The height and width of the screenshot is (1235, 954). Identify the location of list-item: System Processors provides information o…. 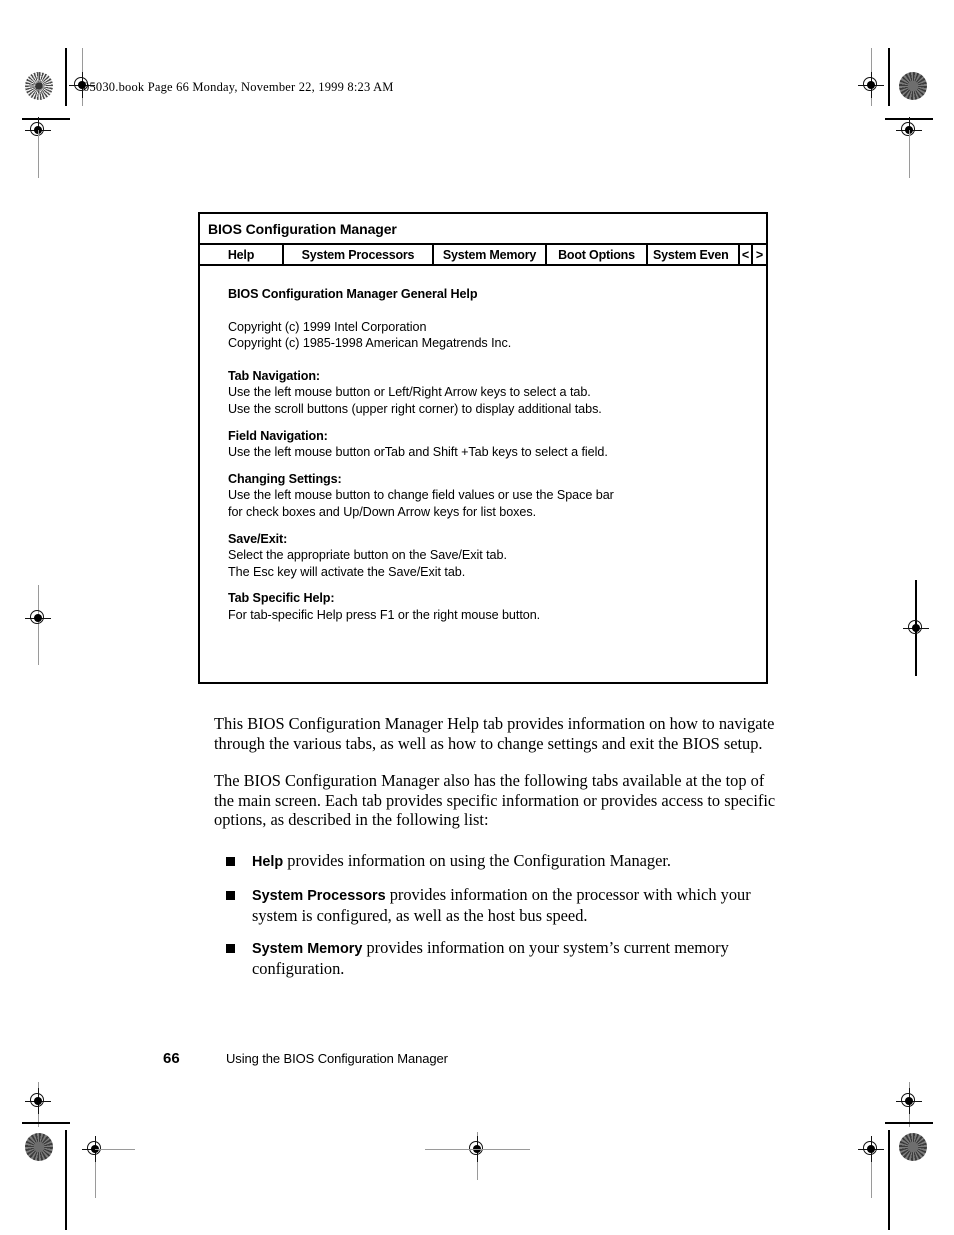
(504, 905).